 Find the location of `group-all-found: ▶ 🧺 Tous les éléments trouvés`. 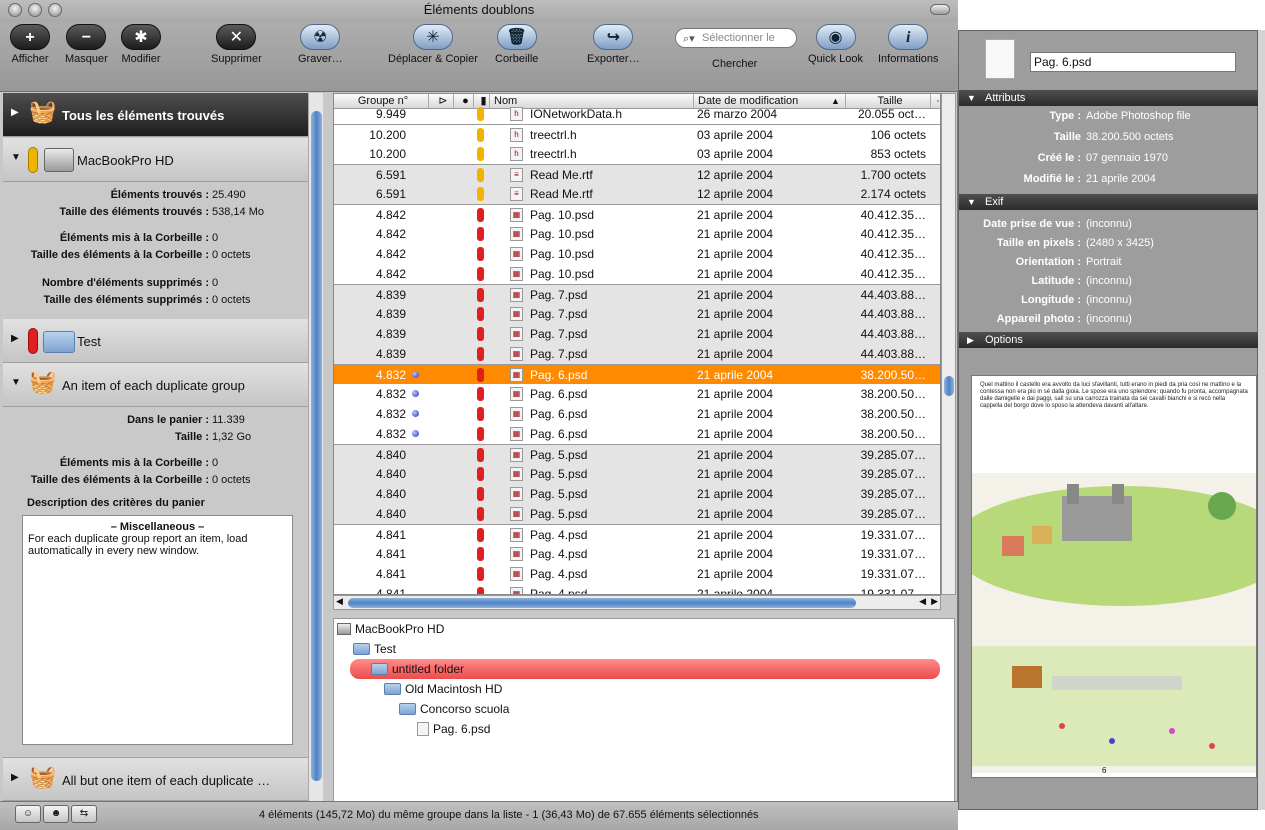

group-all-found: ▶ 🧺 Tous les éléments trouvés is located at coordinates (155, 115).